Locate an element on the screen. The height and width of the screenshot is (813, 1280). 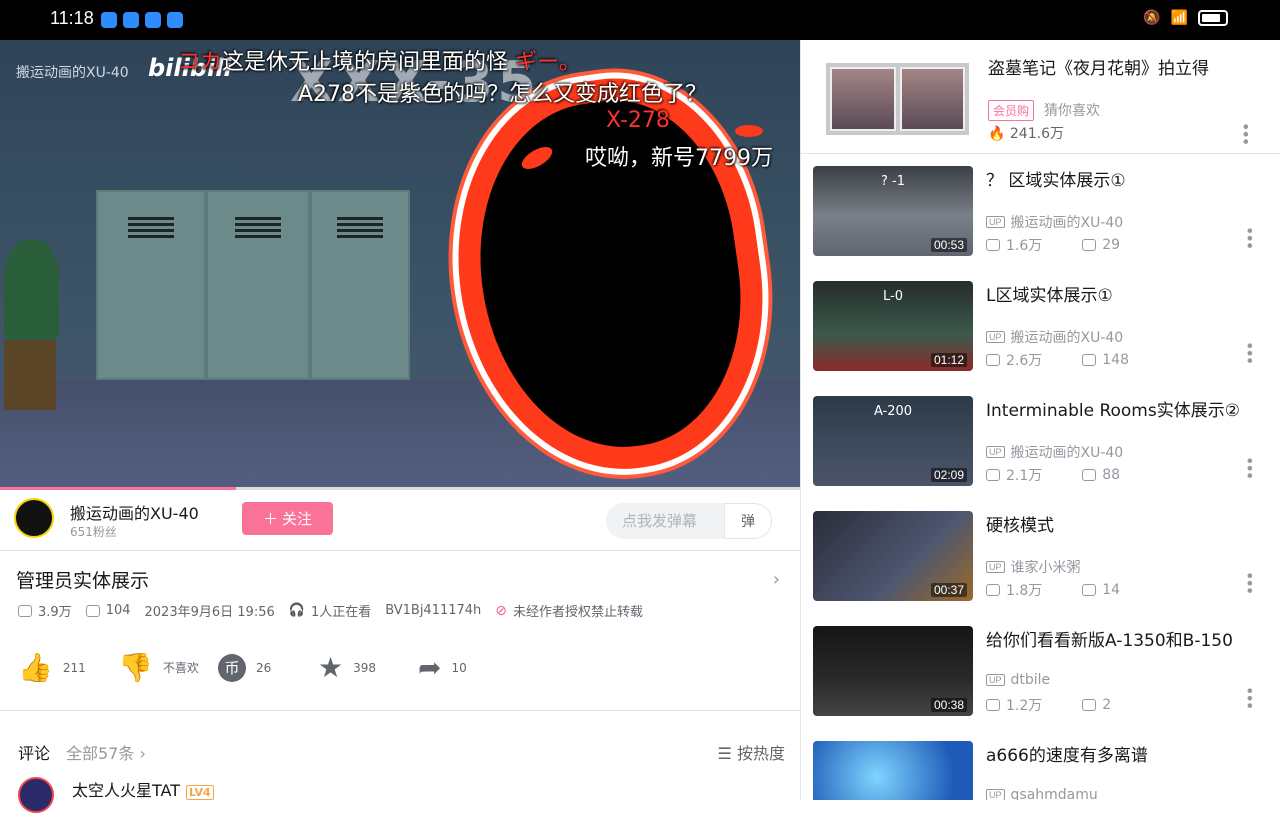
coin-button: 币 26 is located at coordinates (268, 667).